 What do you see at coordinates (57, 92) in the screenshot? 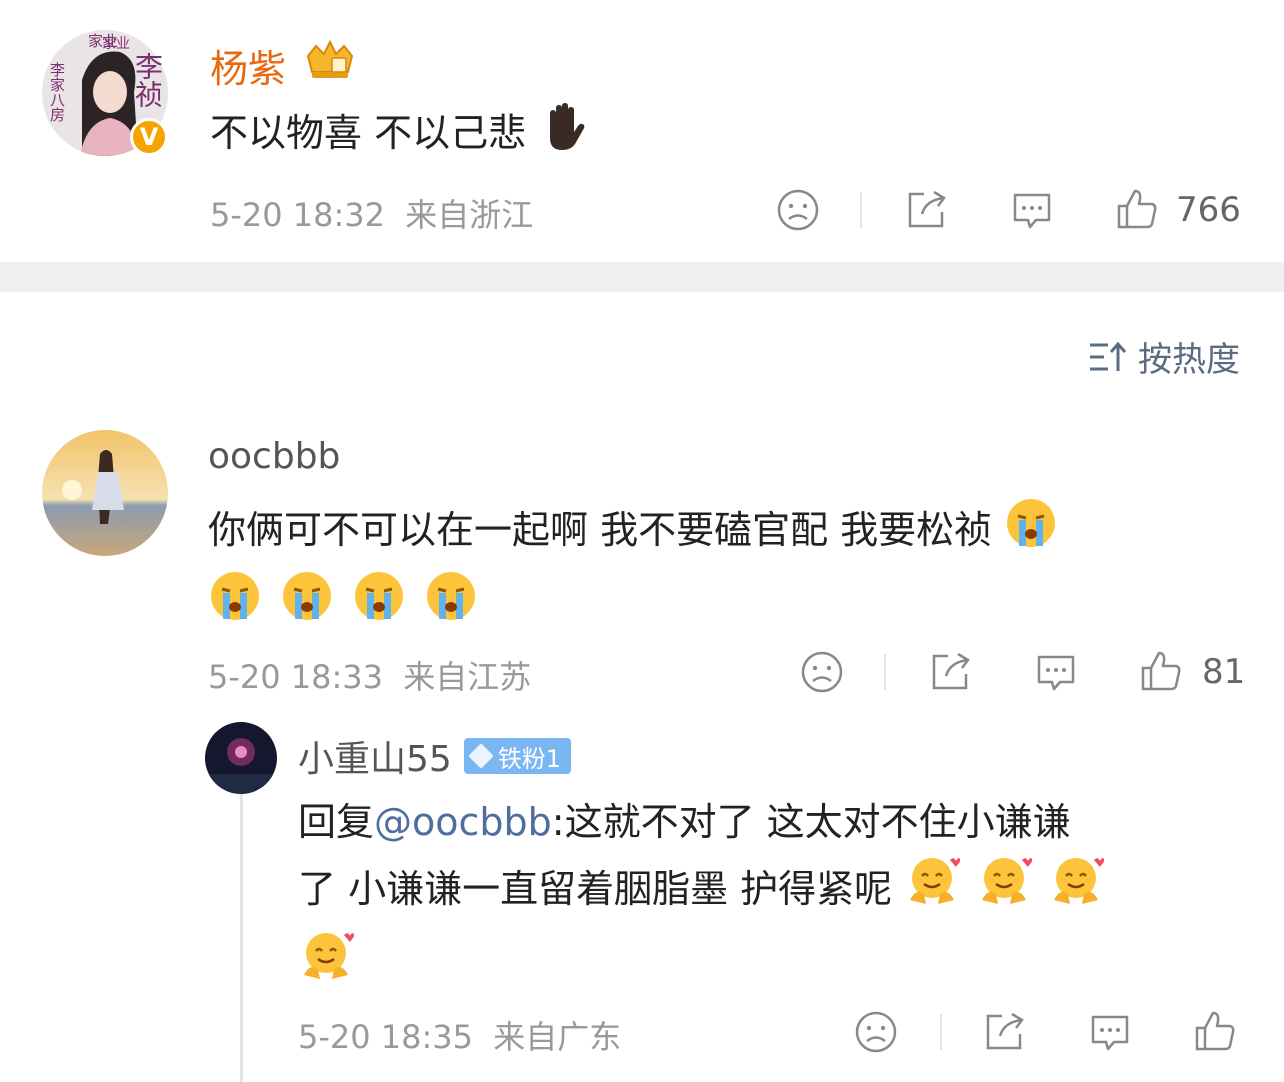
I see `avatar-subtitle: 李家八房` at bounding box center [57, 92].